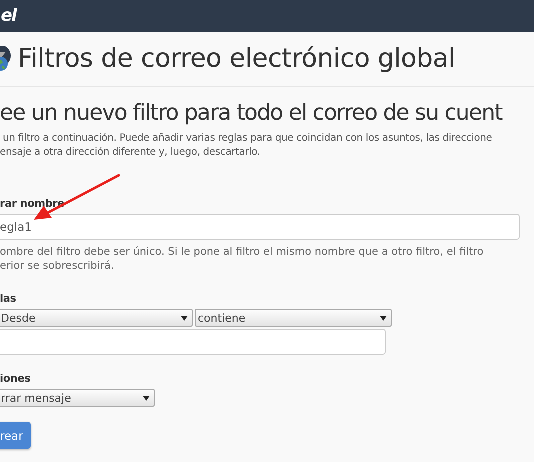 Image resolution: width=534 pixels, height=462 pixels. I want to click on globe-filter-icon, so click(6, 59).